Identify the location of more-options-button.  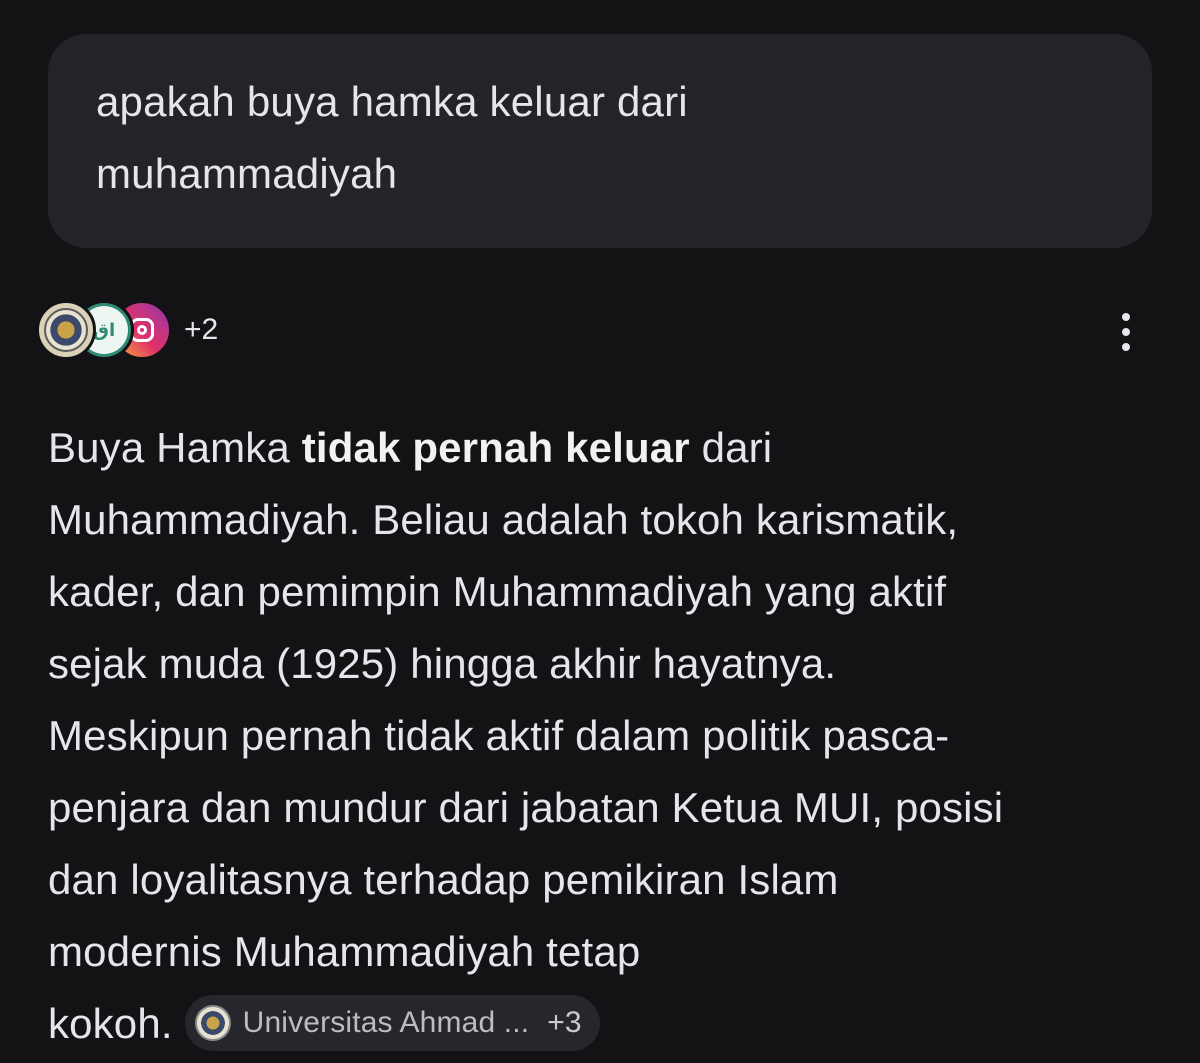
(1126, 332).